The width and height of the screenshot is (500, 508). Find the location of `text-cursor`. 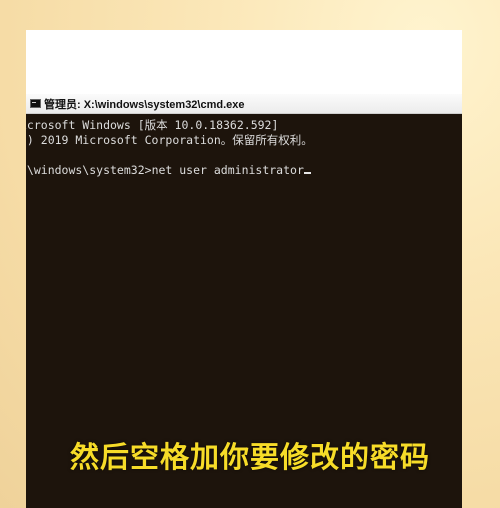

text-cursor is located at coordinates (307, 173).